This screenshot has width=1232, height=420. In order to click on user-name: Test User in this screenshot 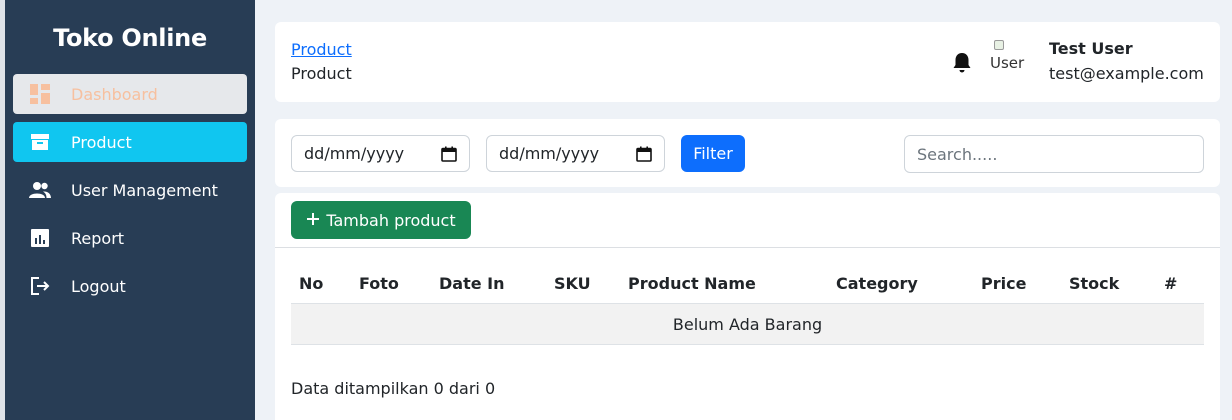, I will do `click(1091, 48)`.